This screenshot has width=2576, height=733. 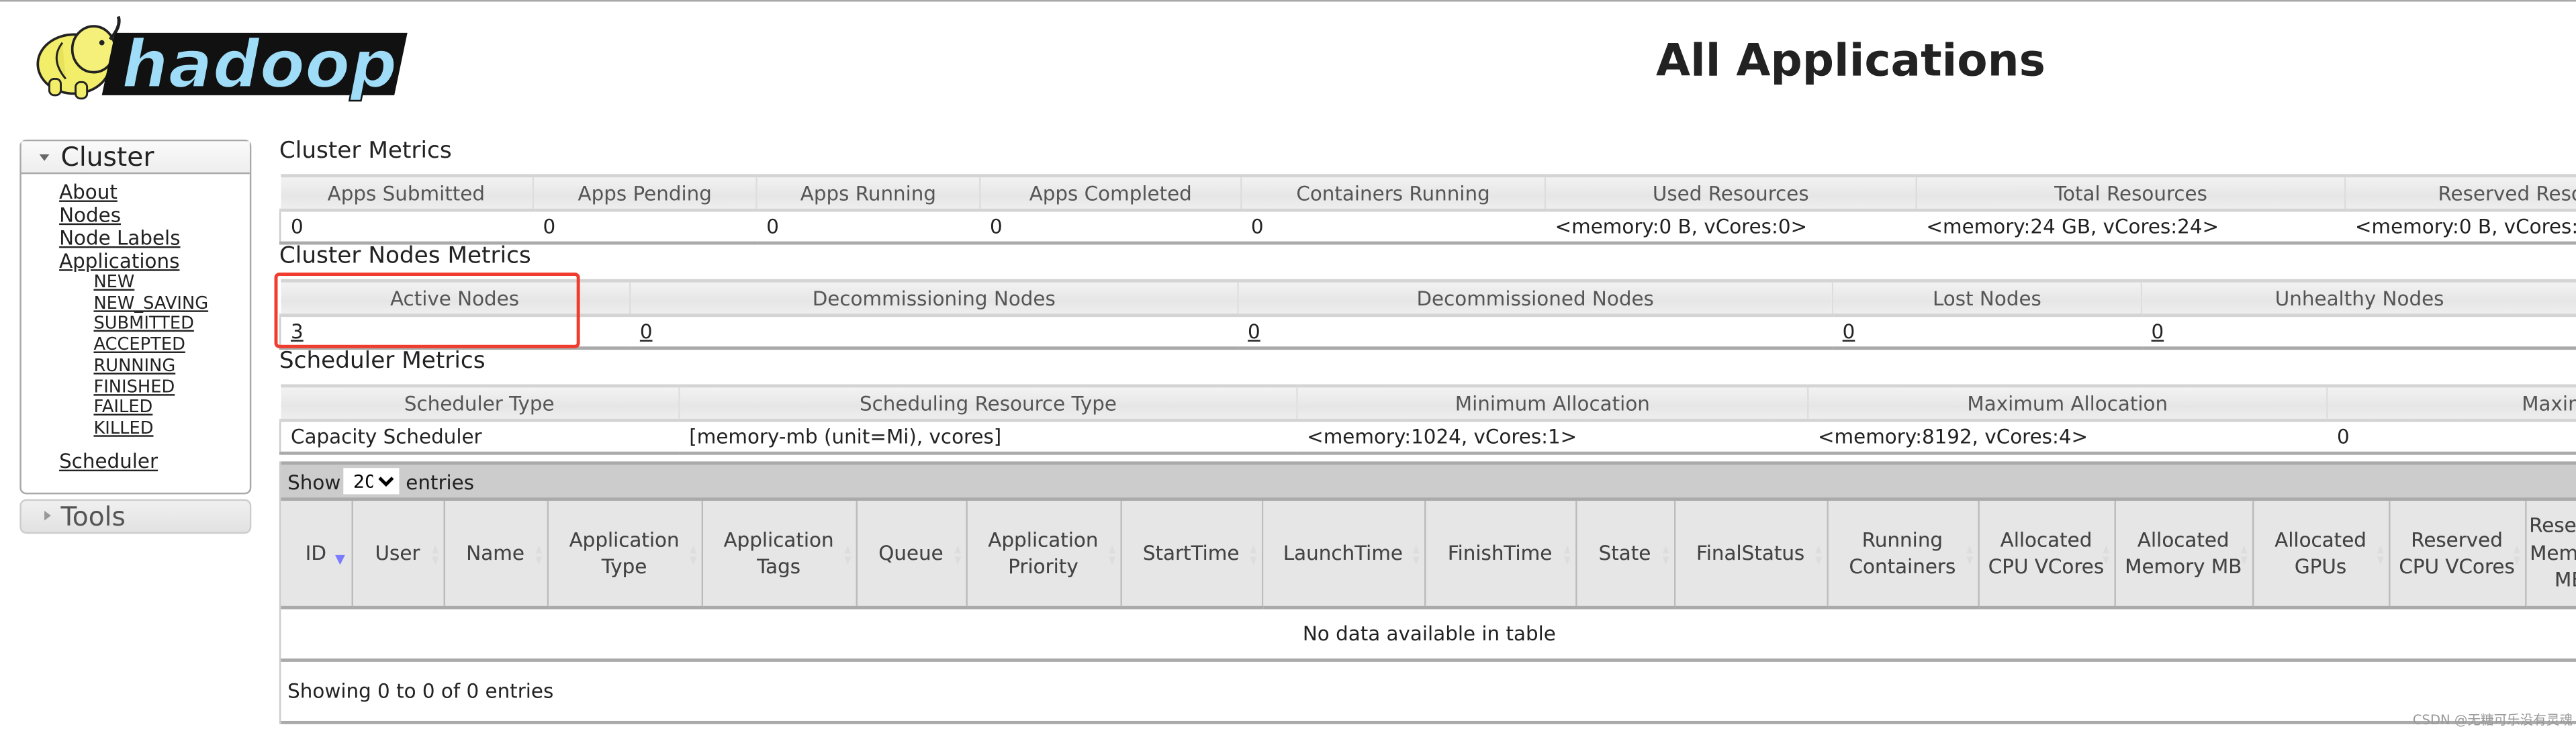 What do you see at coordinates (371, 481) in the screenshot?
I see `entries-per-page-select: 20` at bounding box center [371, 481].